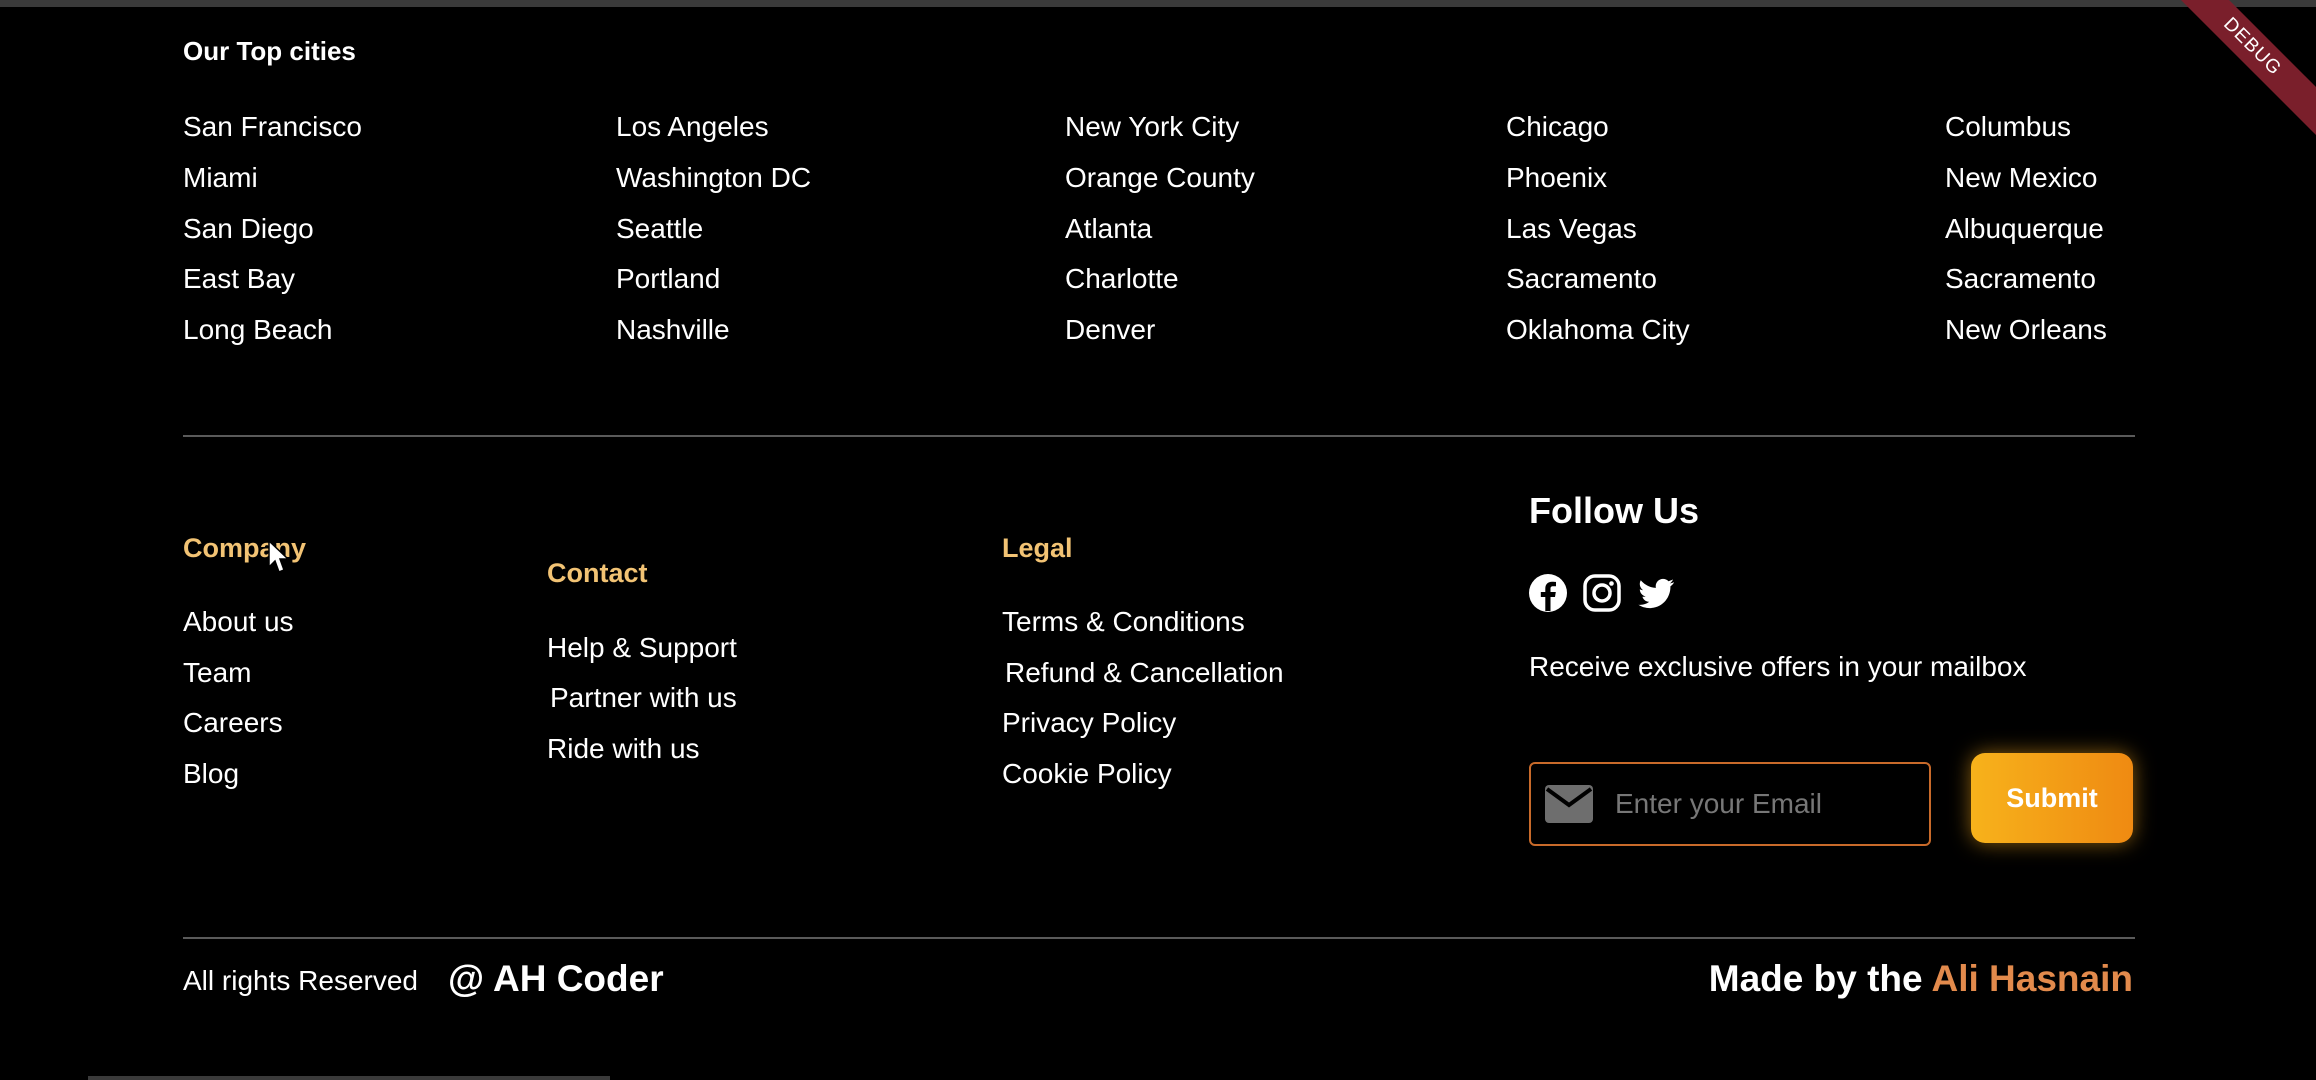  What do you see at coordinates (220, 178) in the screenshot?
I see `city-link: Miami` at bounding box center [220, 178].